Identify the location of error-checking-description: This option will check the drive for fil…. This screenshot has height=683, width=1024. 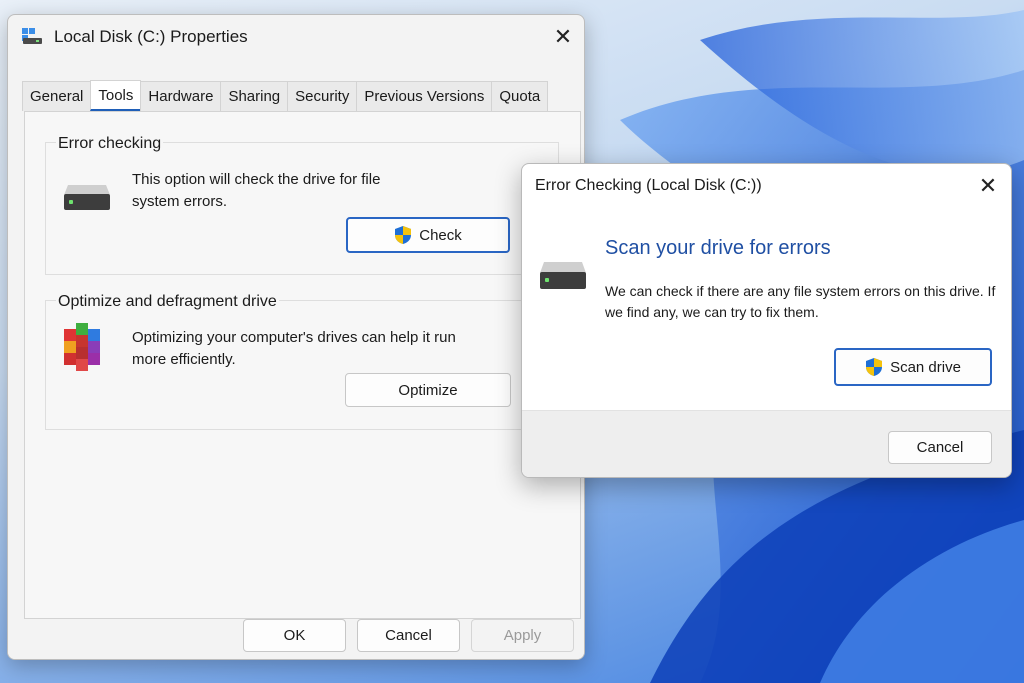
(256, 190).